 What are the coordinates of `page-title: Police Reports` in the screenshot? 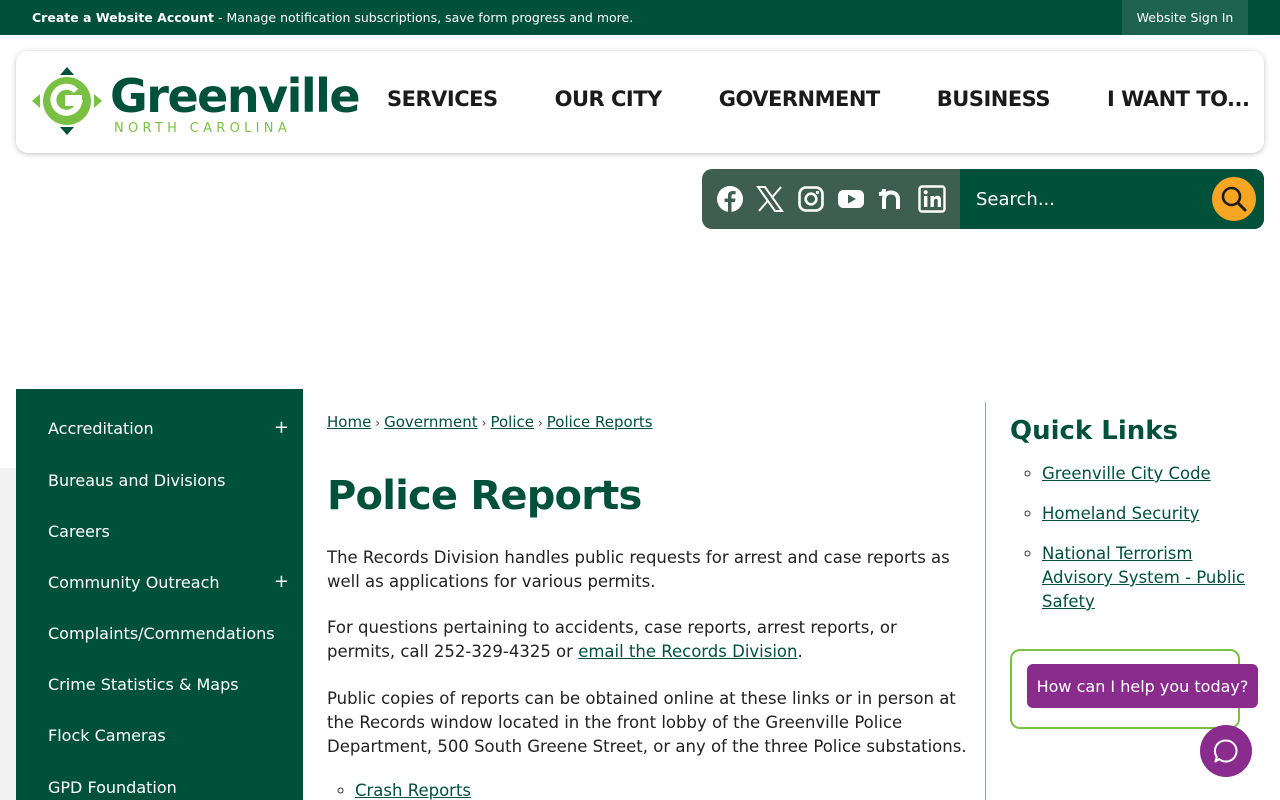 It's located at (484, 496).